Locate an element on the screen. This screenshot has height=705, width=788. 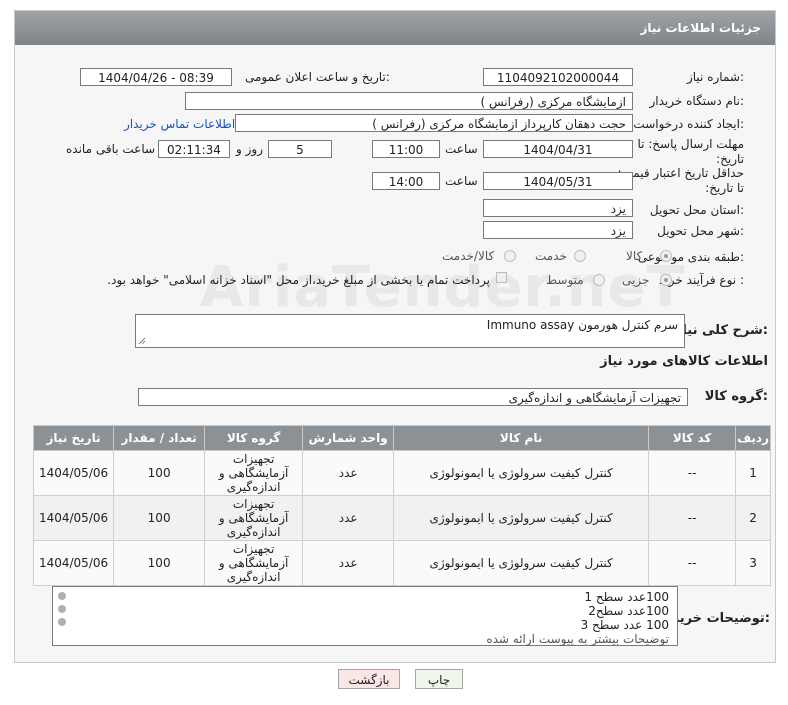
category-radio-service is located at coordinates (580, 256).